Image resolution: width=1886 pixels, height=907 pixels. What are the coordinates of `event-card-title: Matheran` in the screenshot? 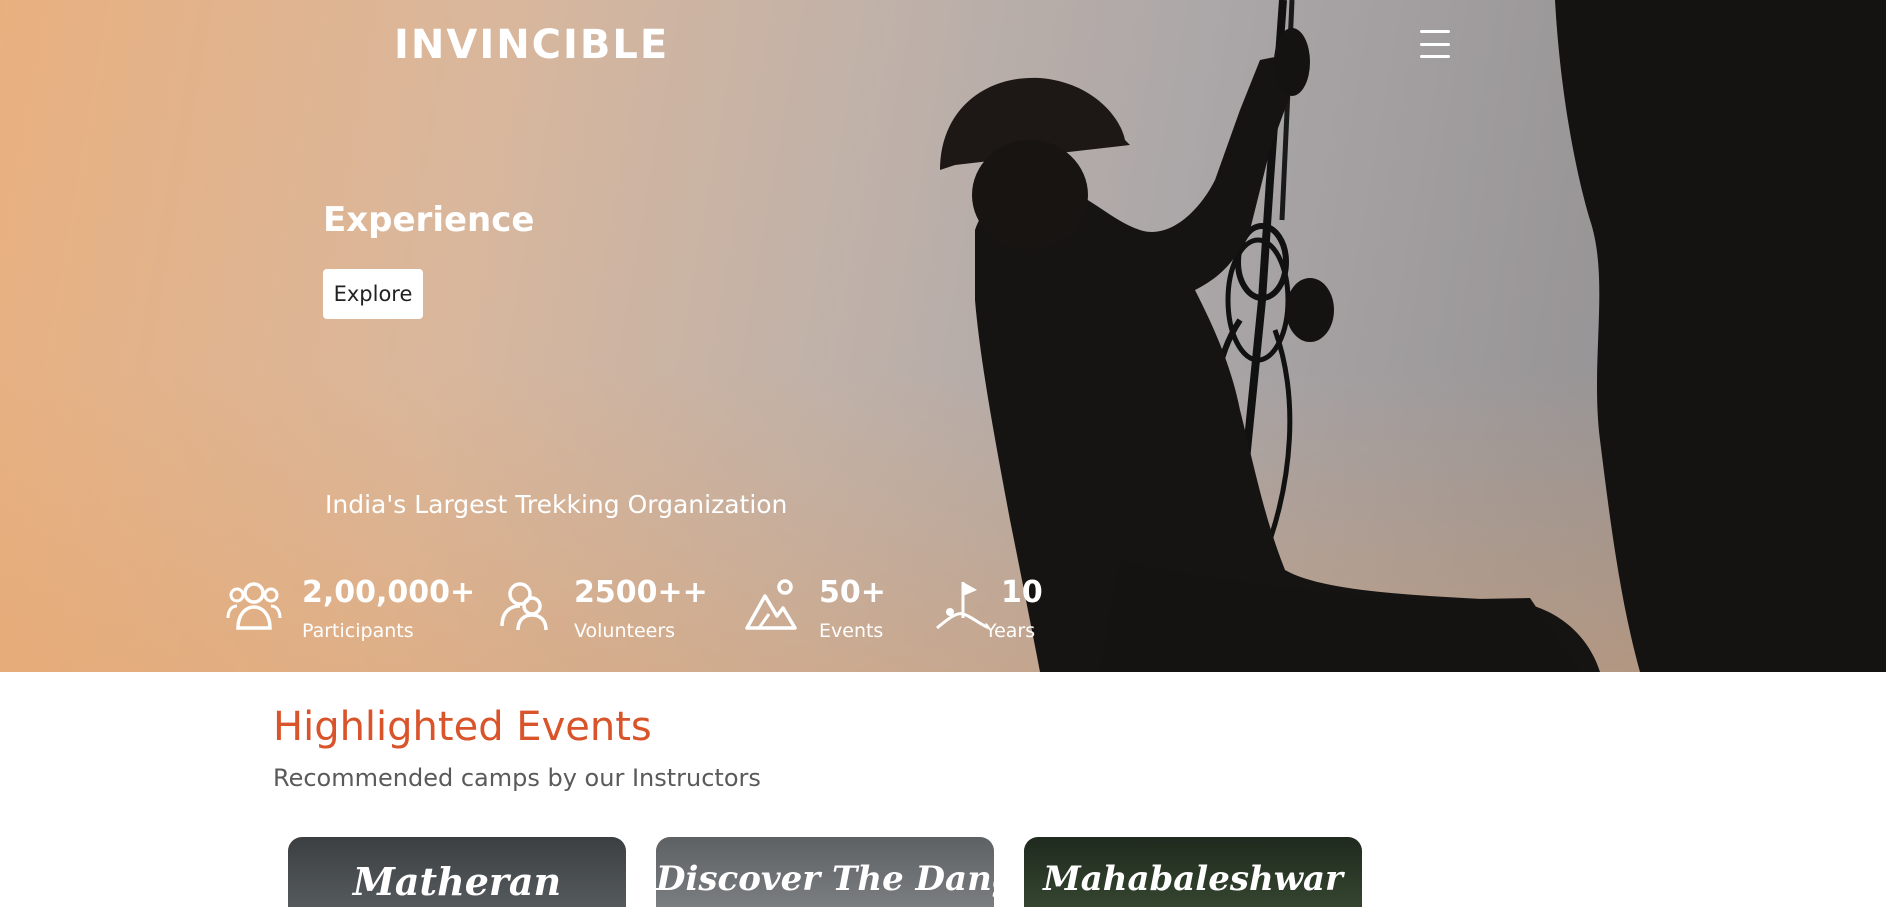 It's located at (457, 881).